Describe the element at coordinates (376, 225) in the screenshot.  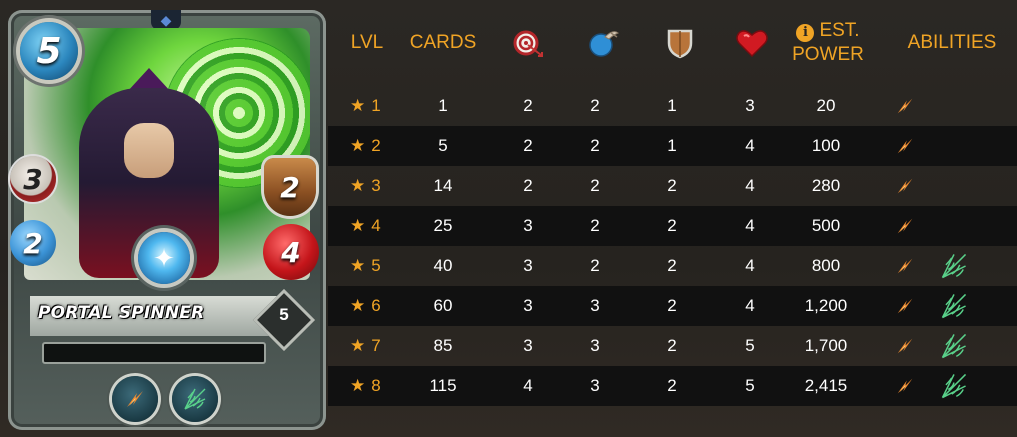
I see `level-value: 4` at that location.